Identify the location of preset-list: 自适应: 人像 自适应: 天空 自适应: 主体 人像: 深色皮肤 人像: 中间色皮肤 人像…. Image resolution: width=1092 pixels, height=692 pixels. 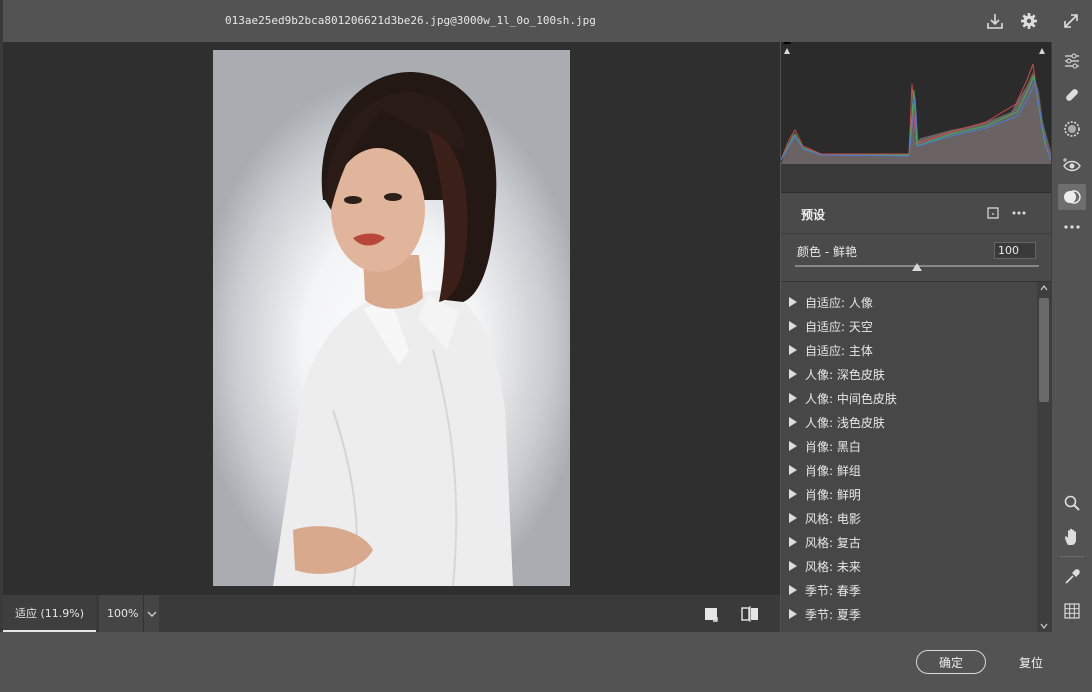
(909, 457).